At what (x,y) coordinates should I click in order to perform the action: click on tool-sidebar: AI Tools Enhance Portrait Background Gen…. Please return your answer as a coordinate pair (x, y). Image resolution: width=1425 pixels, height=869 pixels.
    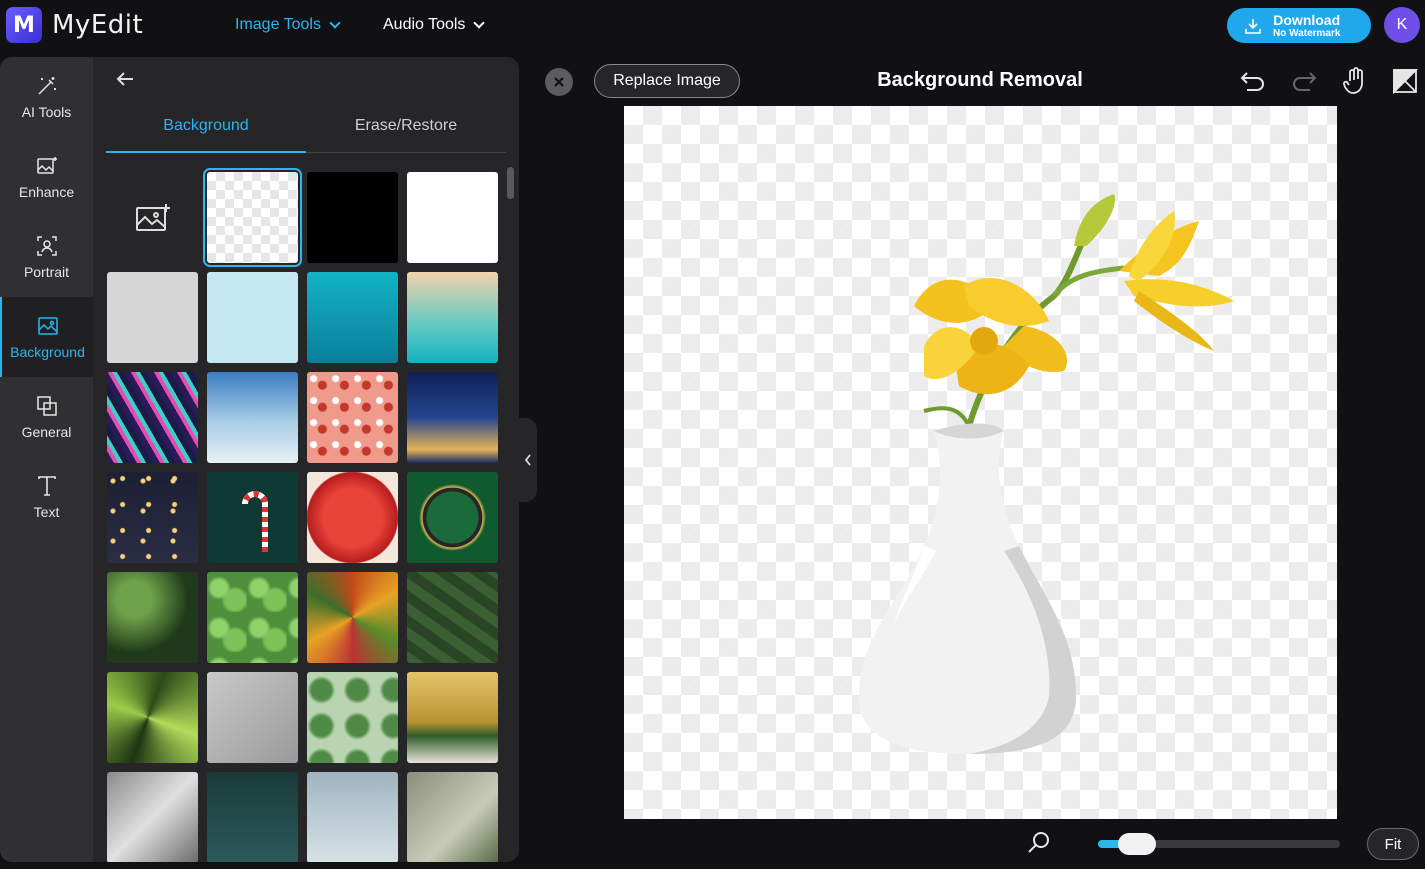
    Looking at the image, I should click on (46, 459).